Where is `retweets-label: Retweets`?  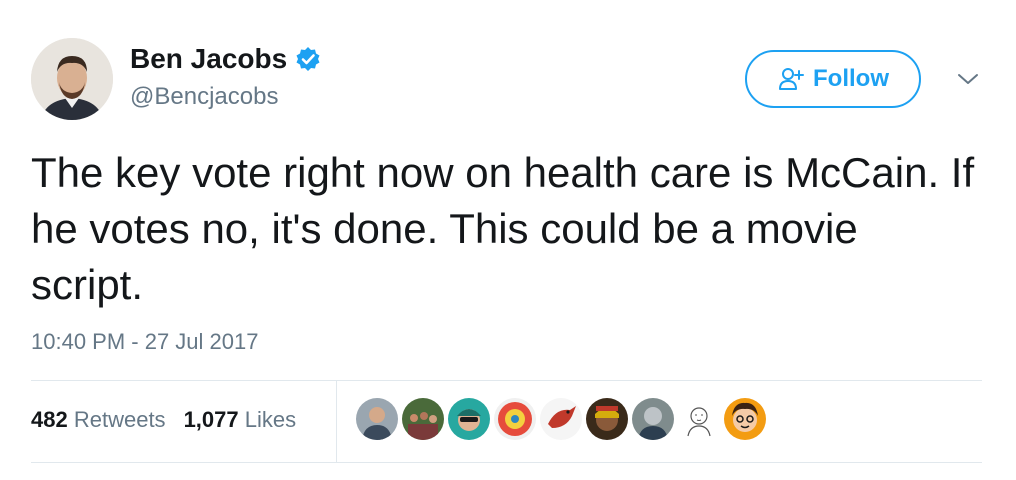
retweets-label: Retweets is located at coordinates (119, 419).